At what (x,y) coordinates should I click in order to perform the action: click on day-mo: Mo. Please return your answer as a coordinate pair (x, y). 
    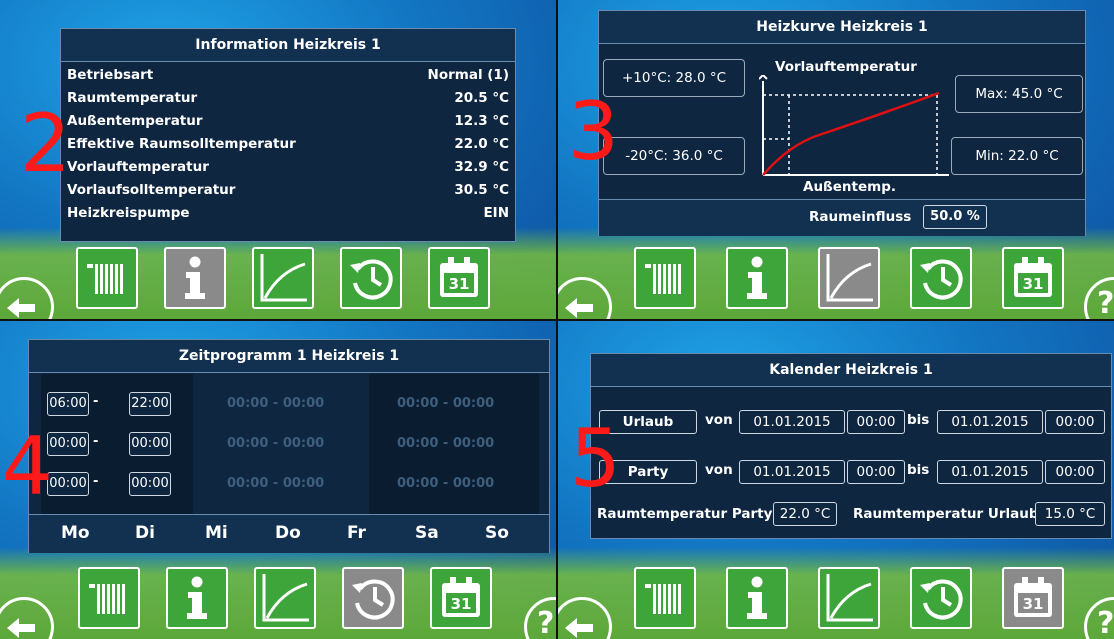
    Looking at the image, I should click on (75, 533).